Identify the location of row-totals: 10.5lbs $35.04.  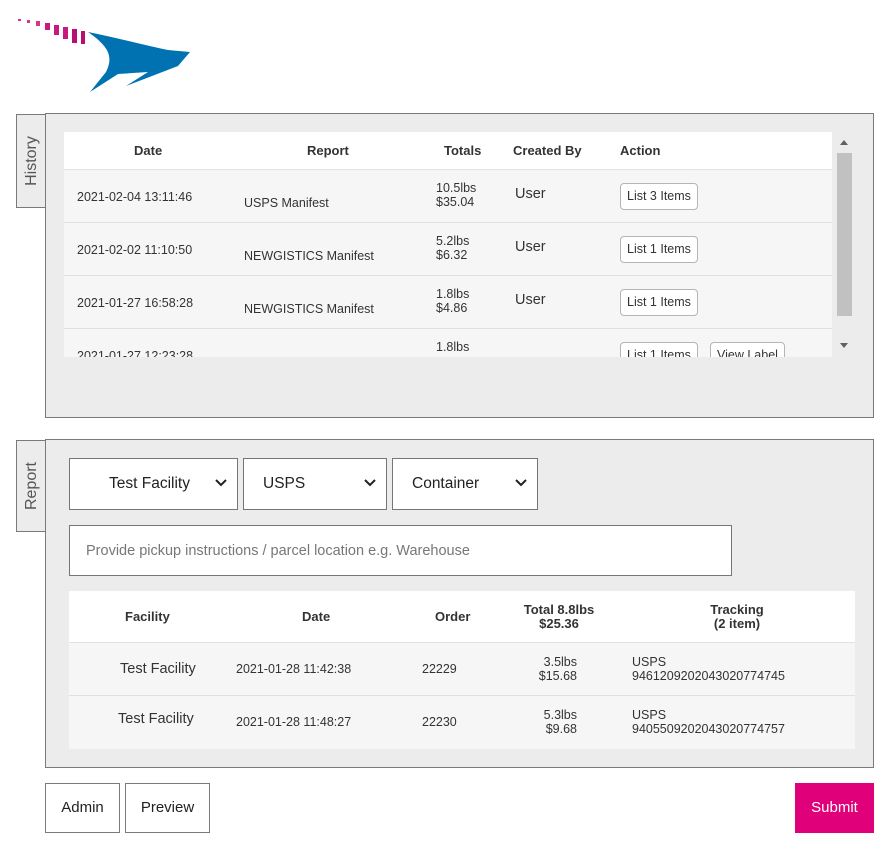
(456, 195).